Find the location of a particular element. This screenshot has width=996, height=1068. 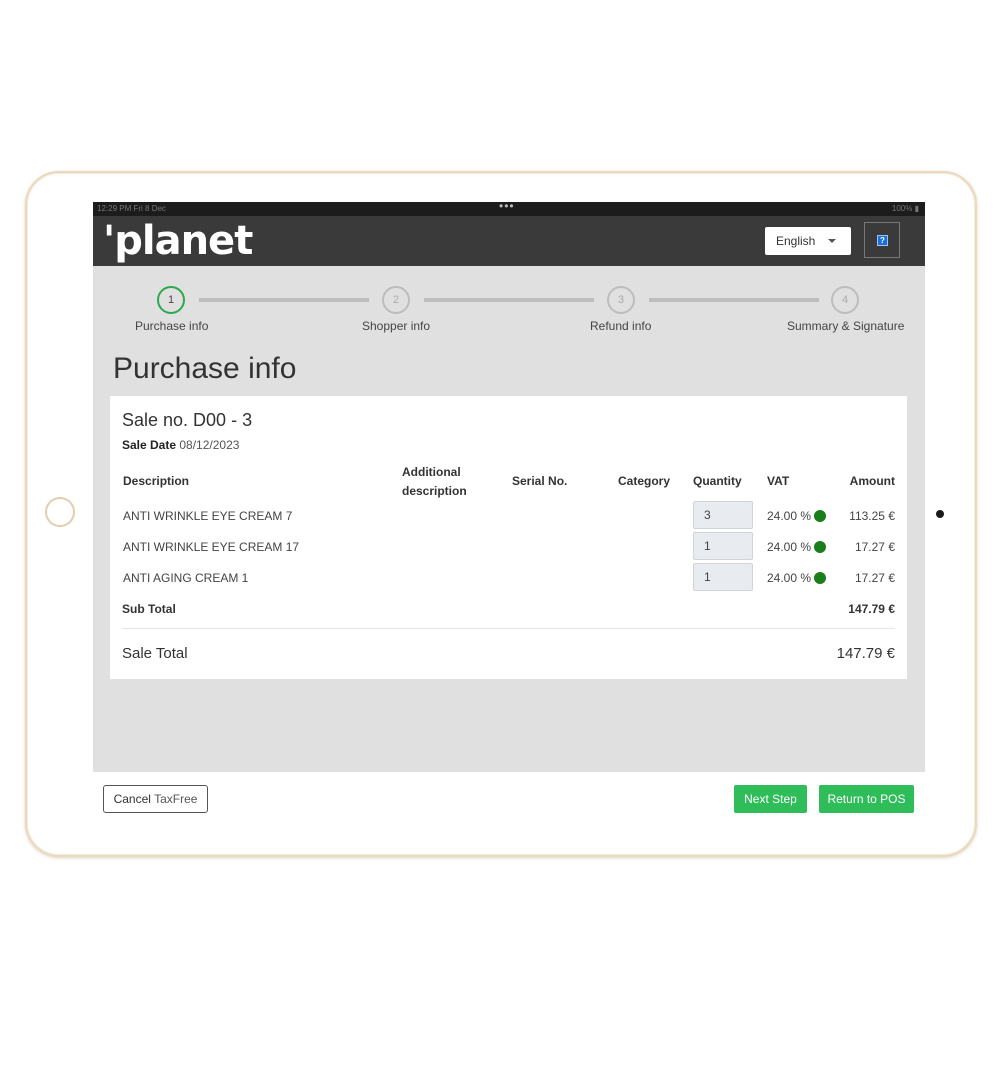

help-button: ? is located at coordinates (882, 240).